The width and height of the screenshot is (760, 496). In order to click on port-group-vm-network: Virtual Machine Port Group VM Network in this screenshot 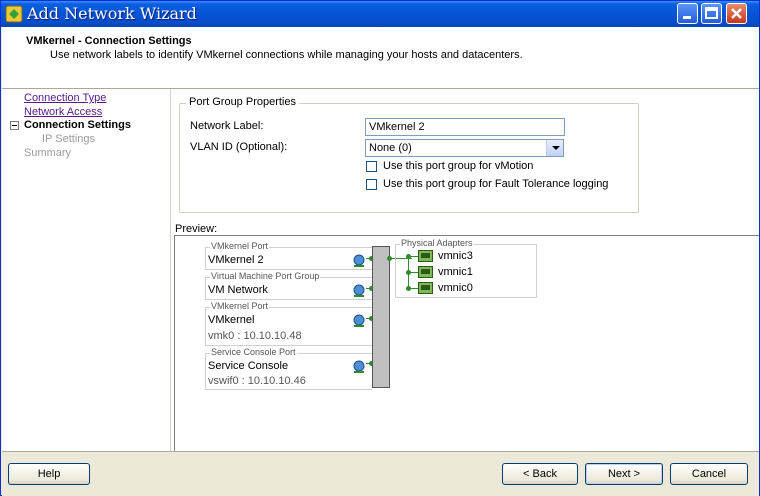, I will do `click(288, 285)`.